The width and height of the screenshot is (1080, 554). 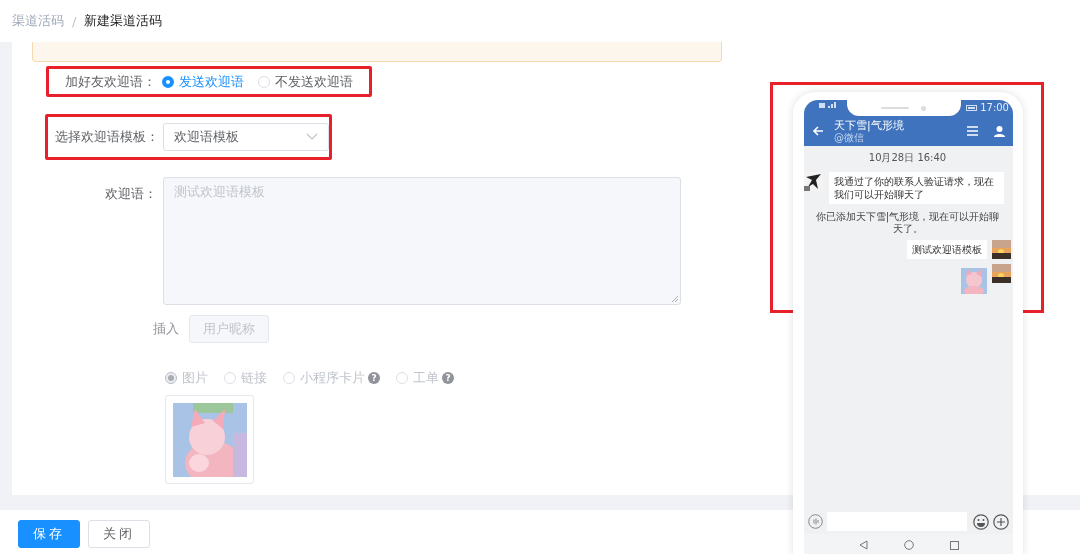 What do you see at coordinates (123, 21) in the screenshot?
I see `breadcrumb-item: 新建渠道活码` at bounding box center [123, 21].